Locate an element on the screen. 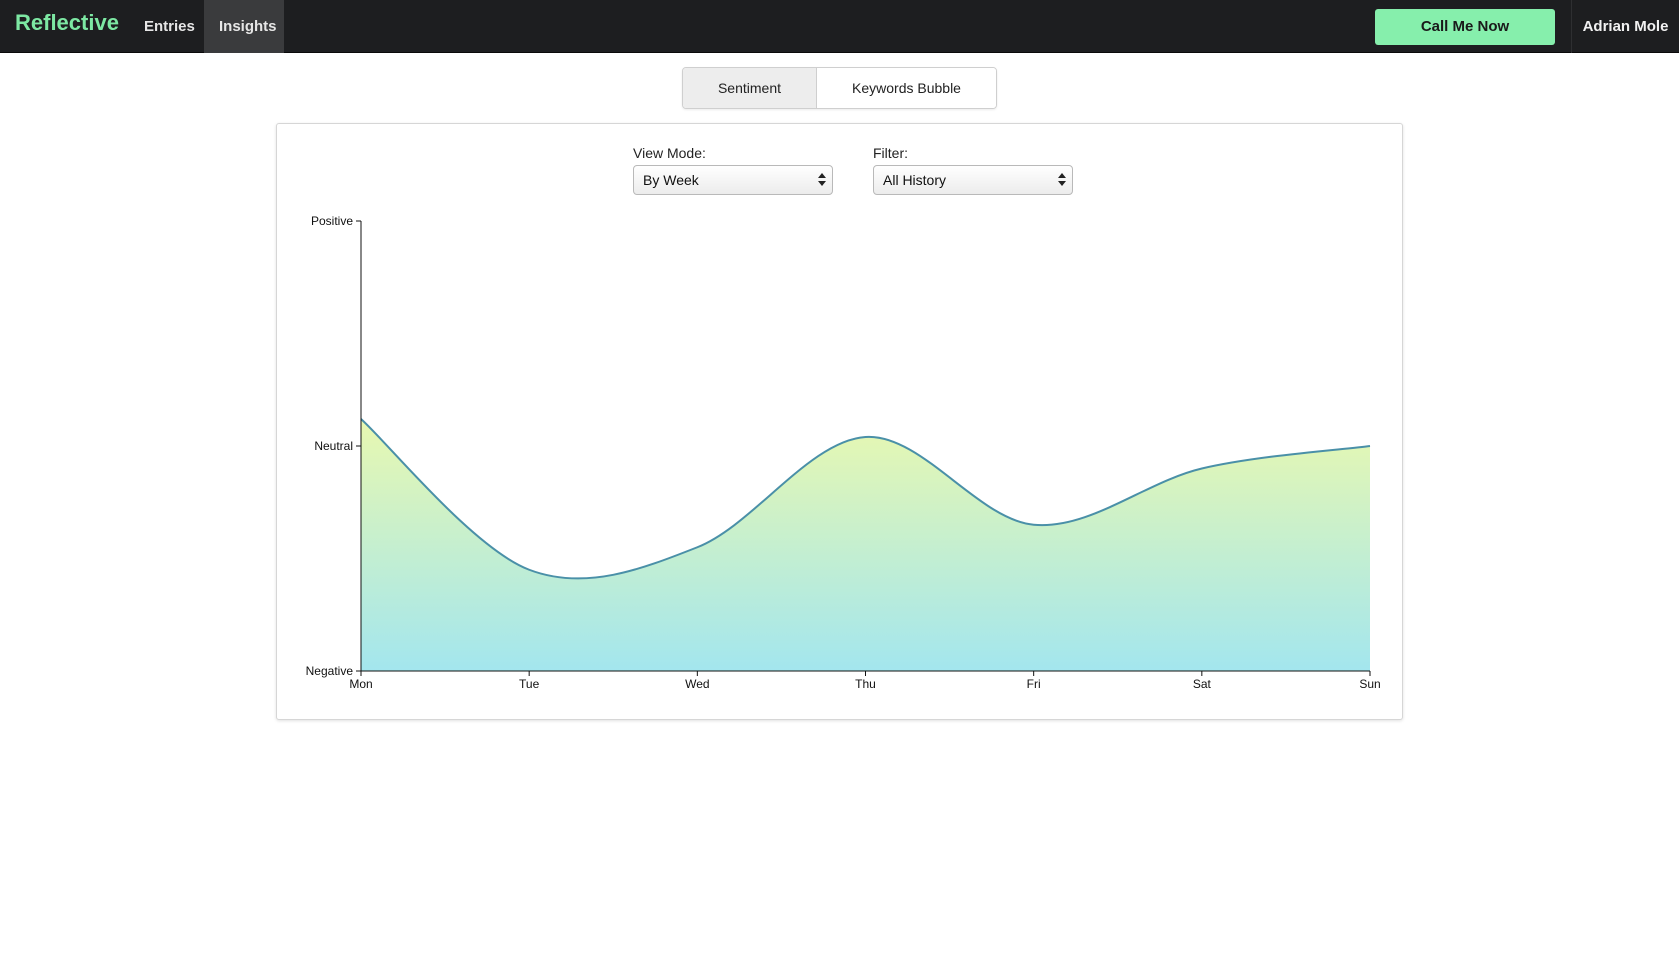 This screenshot has width=1679, height=977. brand-logo: Reflective is located at coordinates (67, 23).